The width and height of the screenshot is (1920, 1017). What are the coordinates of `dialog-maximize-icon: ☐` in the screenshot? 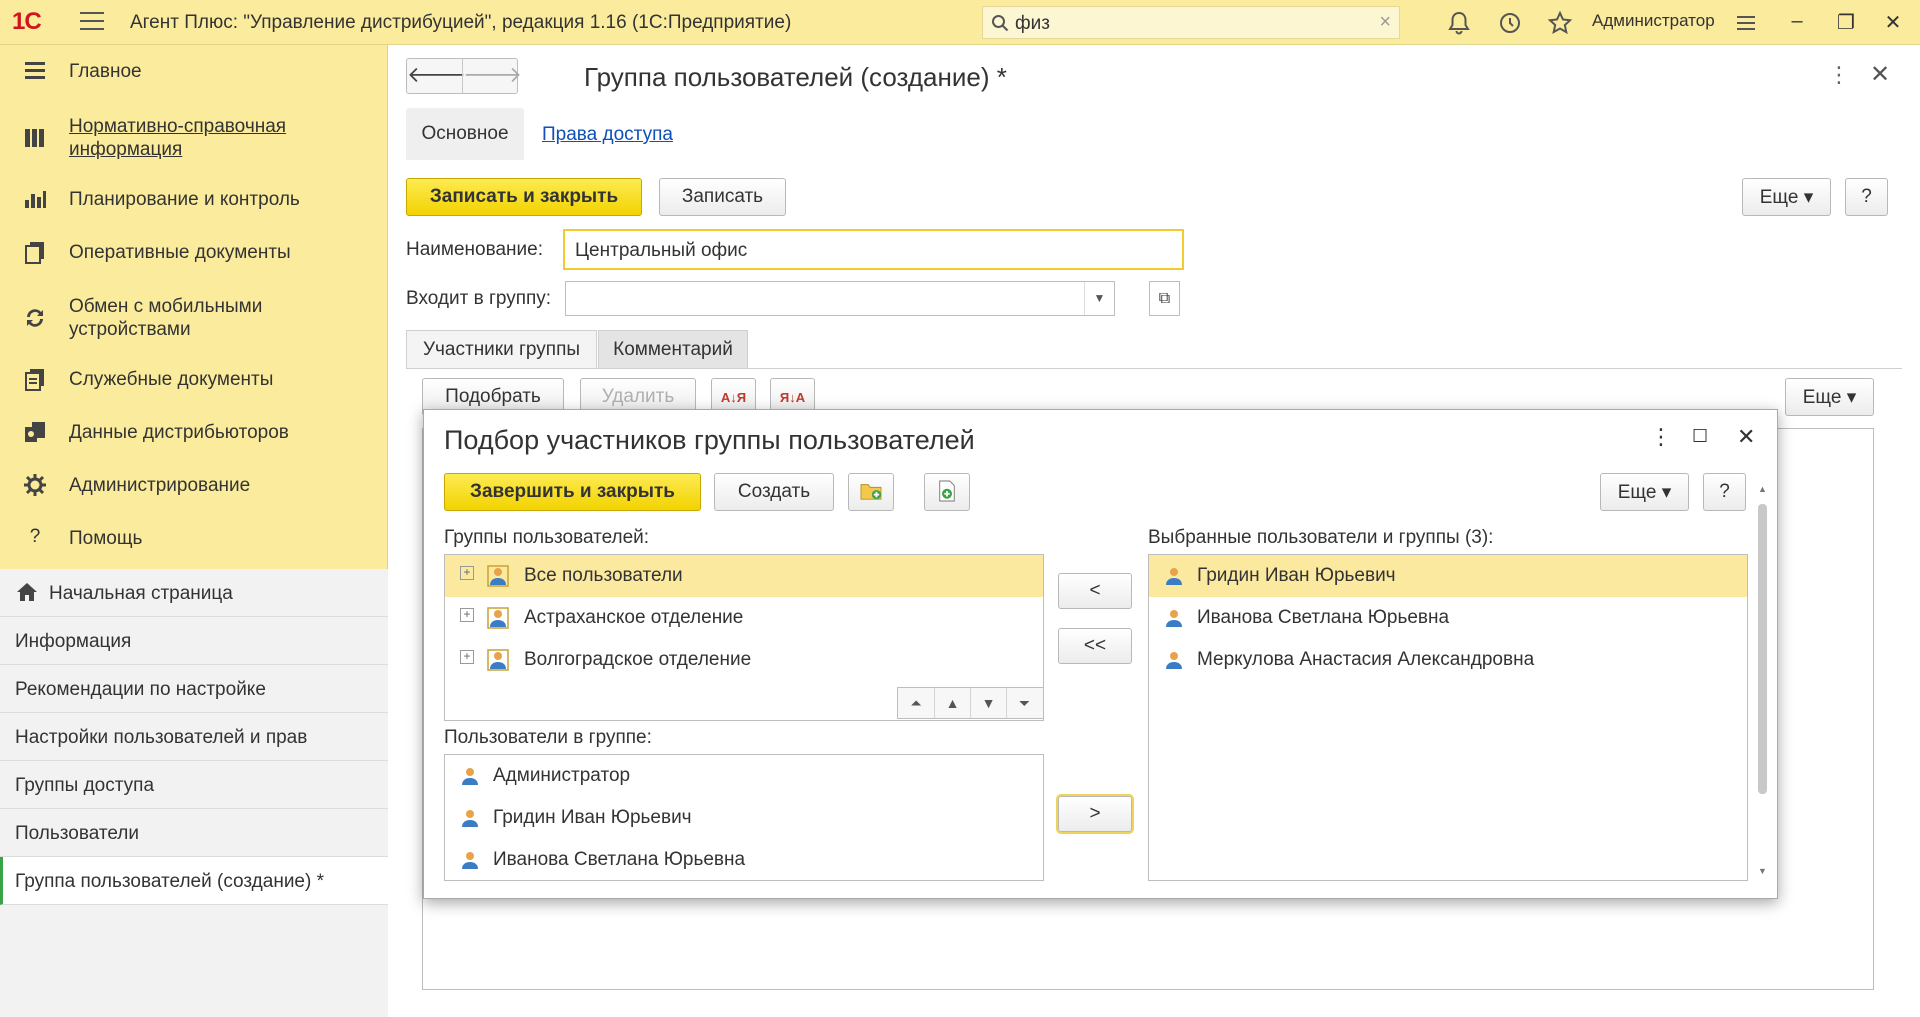 It's located at (1700, 436).